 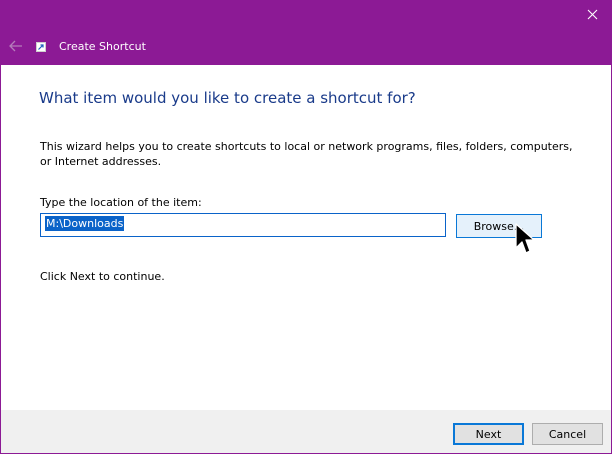 I want to click on location-label: Type the location of the item:, so click(x=121, y=202).